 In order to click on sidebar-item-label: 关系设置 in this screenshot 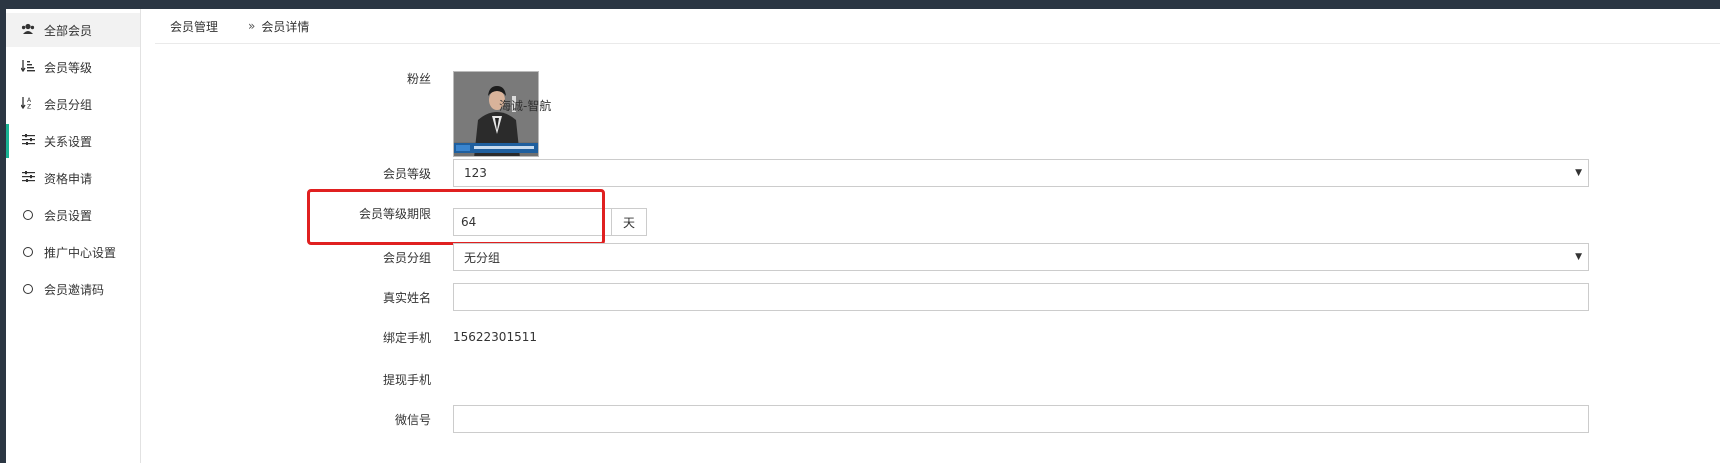, I will do `click(68, 141)`.